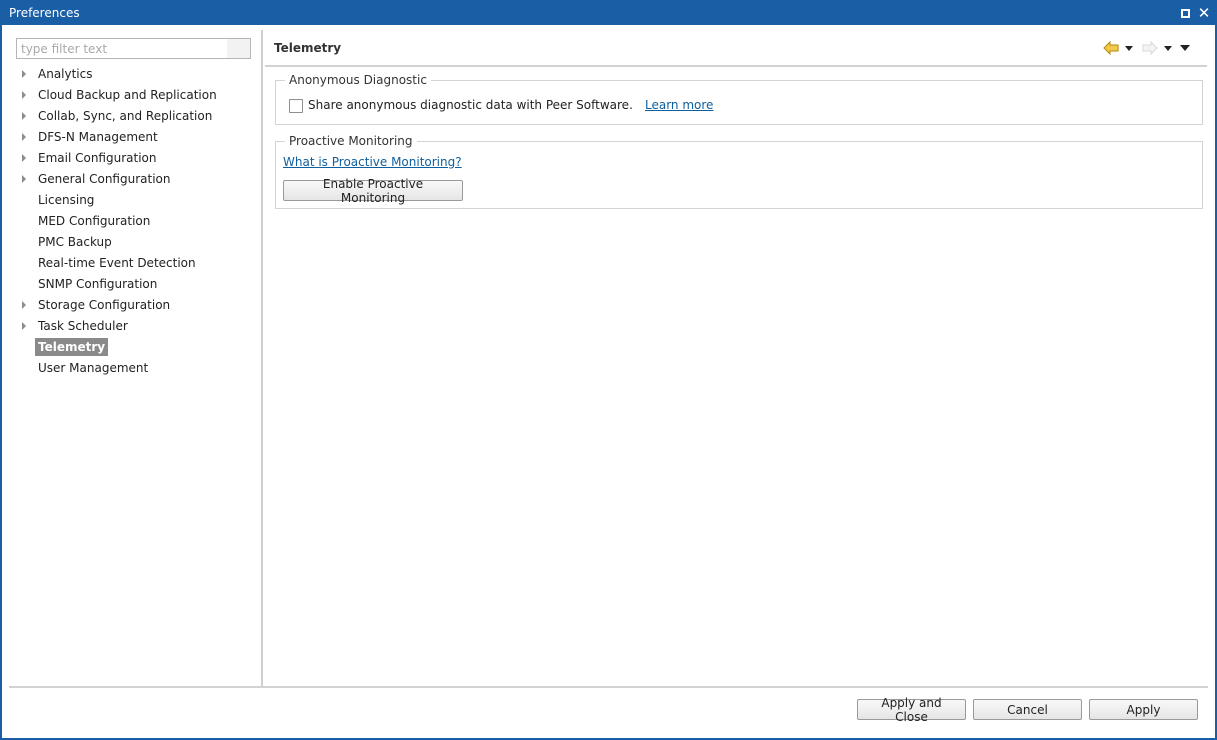 The height and width of the screenshot is (740, 1217). Describe the element at coordinates (1027, 709) in the screenshot. I see `cancel-button: Cancel` at that location.